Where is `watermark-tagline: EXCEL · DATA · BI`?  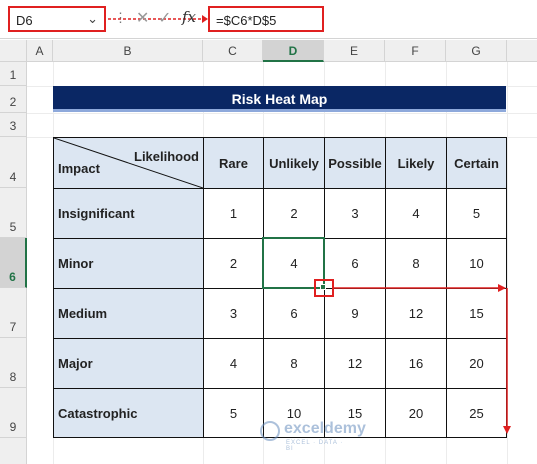
watermark-tagline: EXCEL · DATA · BI is located at coordinates (315, 446).